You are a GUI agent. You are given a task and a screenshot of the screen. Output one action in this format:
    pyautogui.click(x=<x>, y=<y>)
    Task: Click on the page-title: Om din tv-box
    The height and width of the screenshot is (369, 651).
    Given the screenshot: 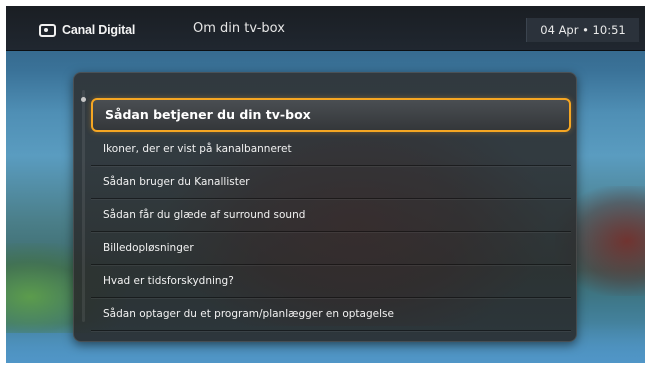 What is the action you would take?
    pyautogui.click(x=239, y=28)
    